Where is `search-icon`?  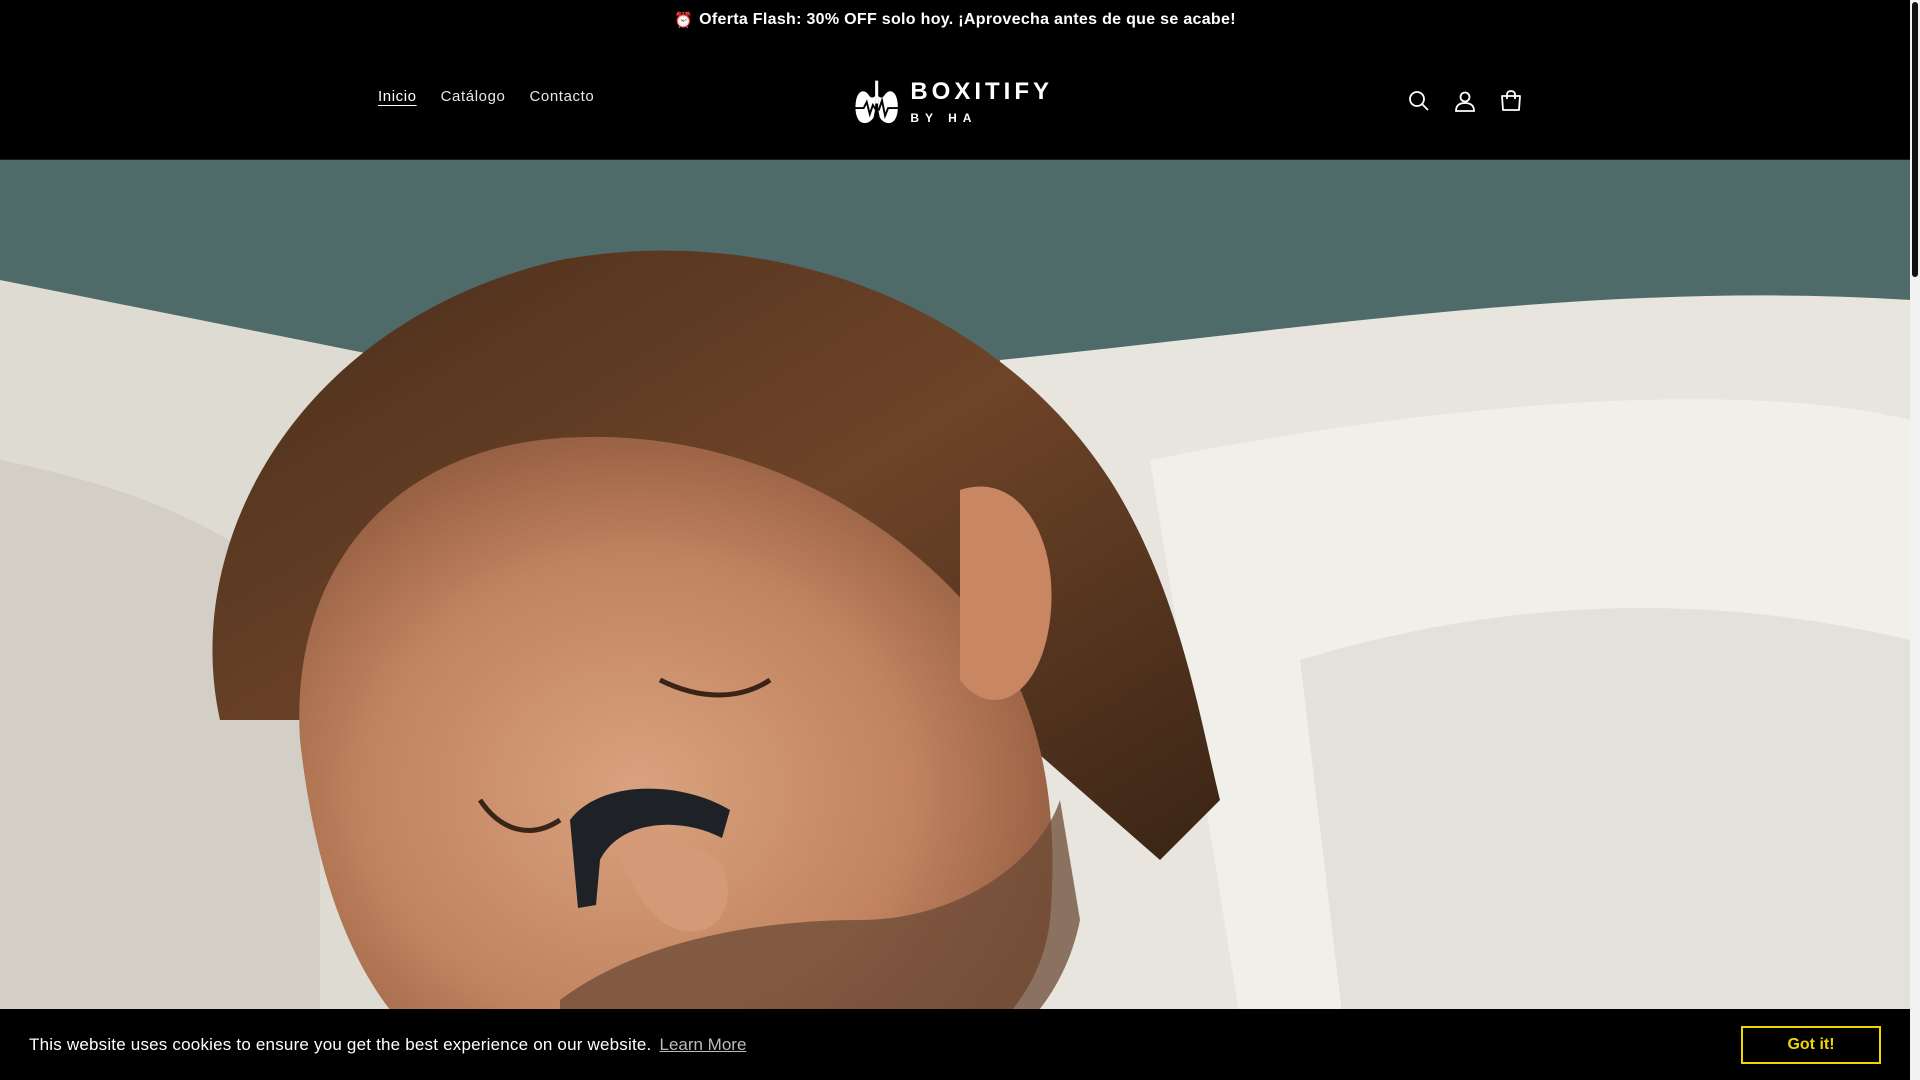
search-icon is located at coordinates (1419, 101).